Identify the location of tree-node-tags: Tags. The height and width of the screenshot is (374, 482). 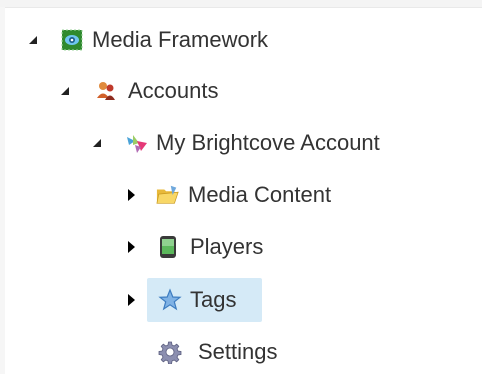
(180, 300).